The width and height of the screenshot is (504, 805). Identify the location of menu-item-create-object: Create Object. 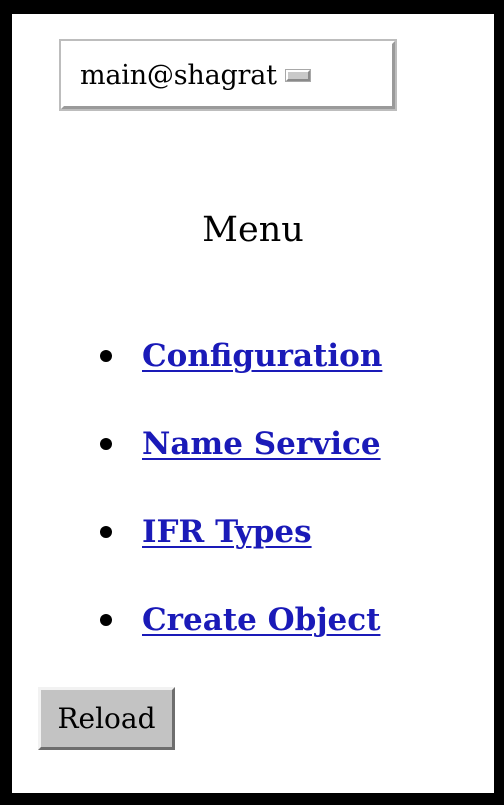
(241, 620).